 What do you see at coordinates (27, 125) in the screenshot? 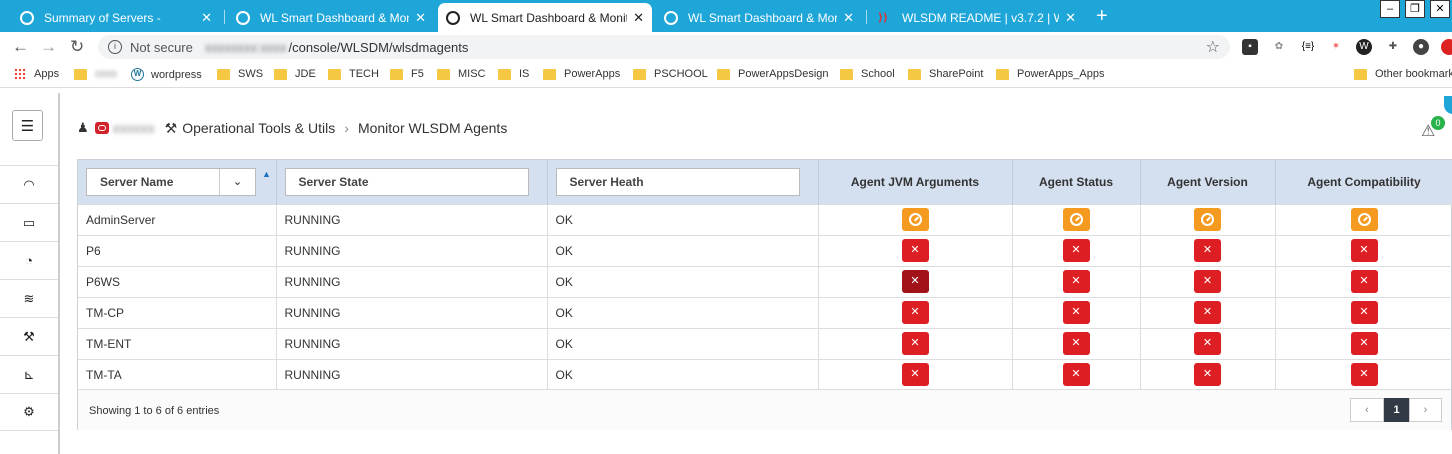
I see `menu-toggle-button: ☰` at bounding box center [27, 125].